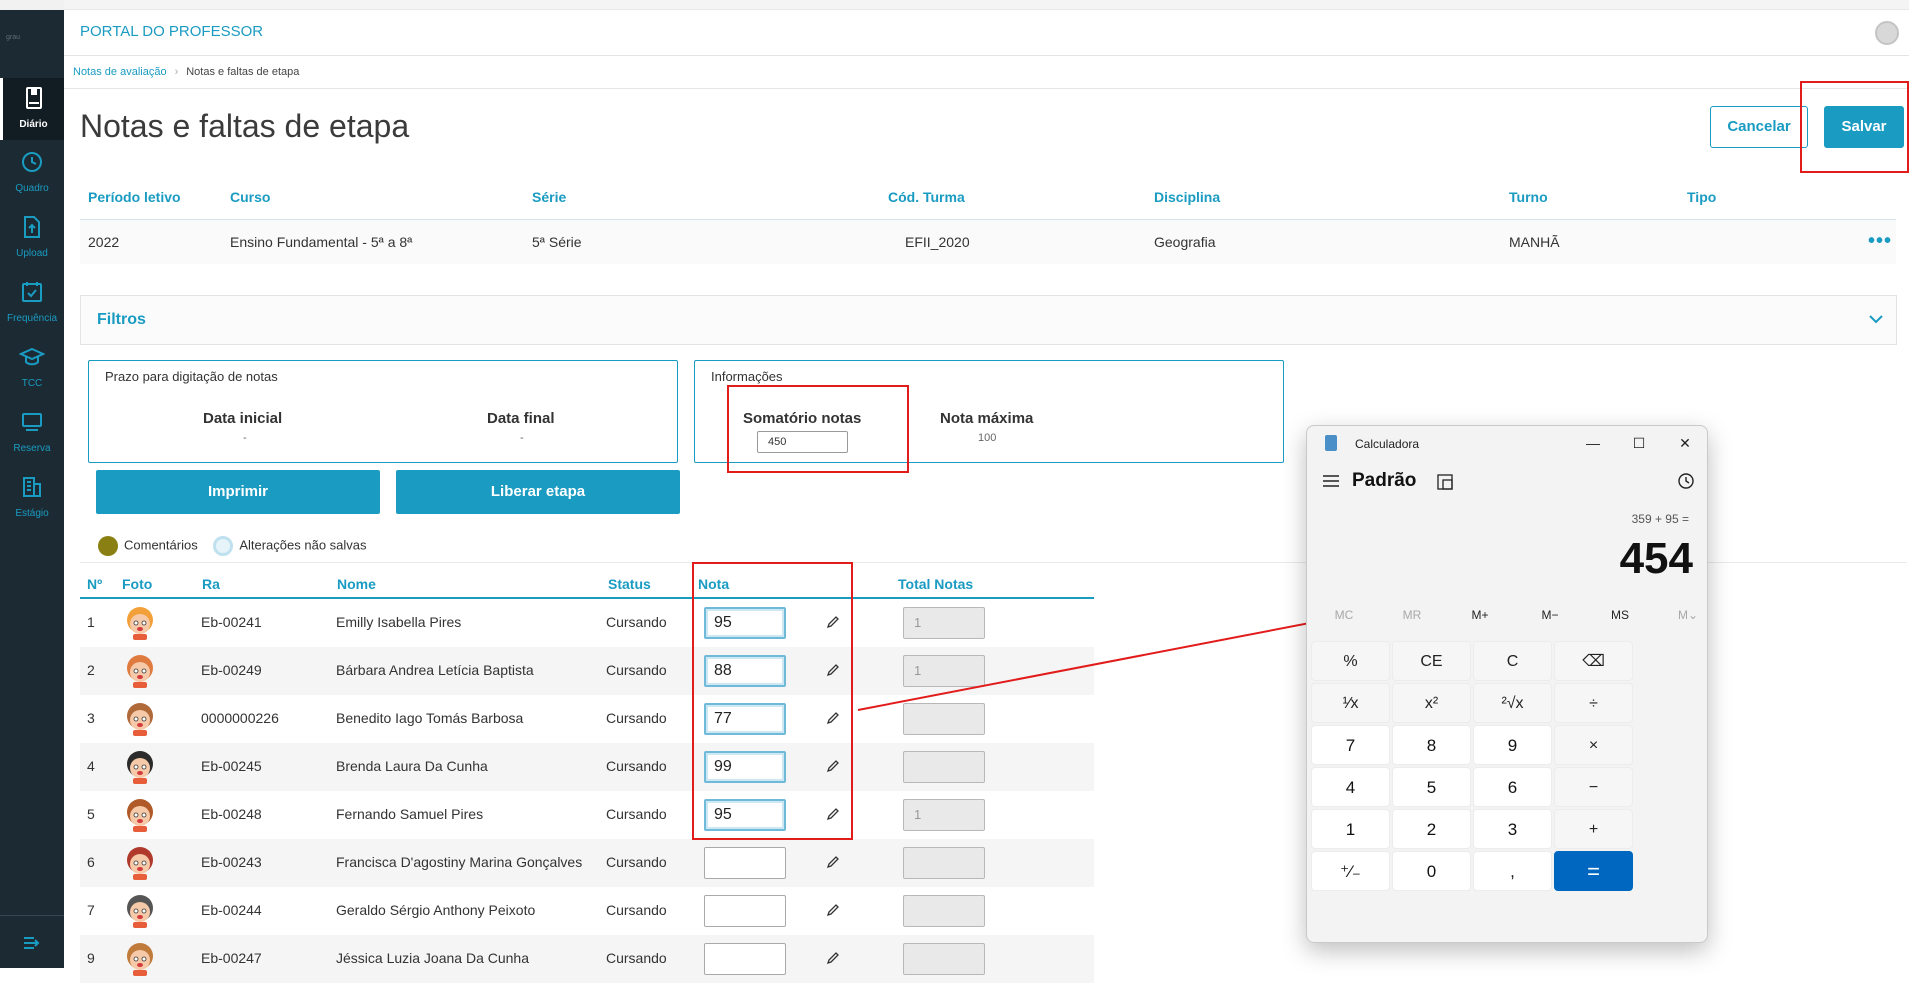 This screenshot has width=1909, height=983. I want to click on calculator-app-icon, so click(1331, 443).